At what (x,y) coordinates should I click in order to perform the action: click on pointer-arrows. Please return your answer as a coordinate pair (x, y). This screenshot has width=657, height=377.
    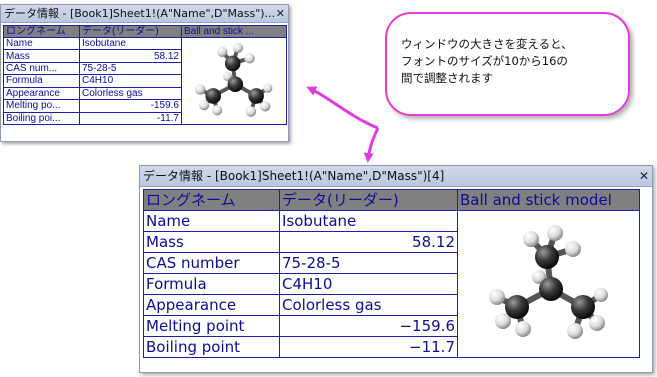
    Looking at the image, I should click on (343, 124).